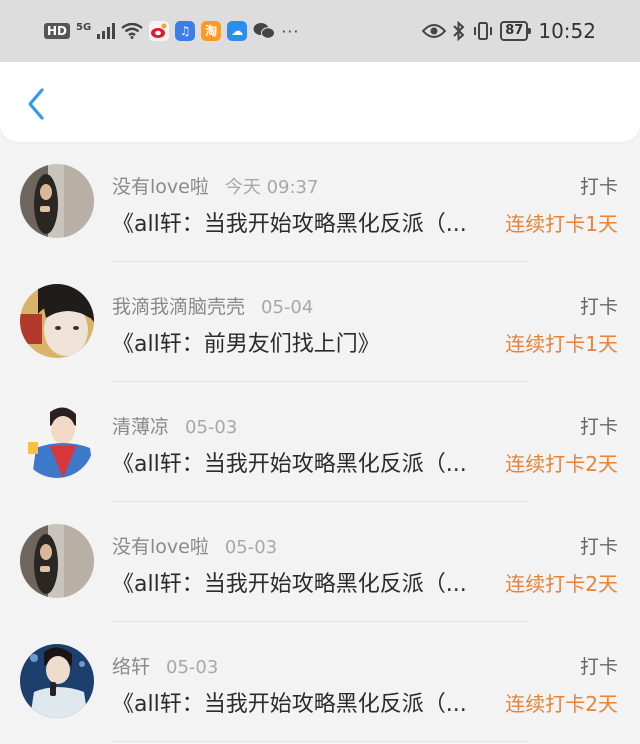 Image resolution: width=640 pixels, height=744 pixels. Describe the element at coordinates (320, 741) in the screenshot. I see `divider` at that location.